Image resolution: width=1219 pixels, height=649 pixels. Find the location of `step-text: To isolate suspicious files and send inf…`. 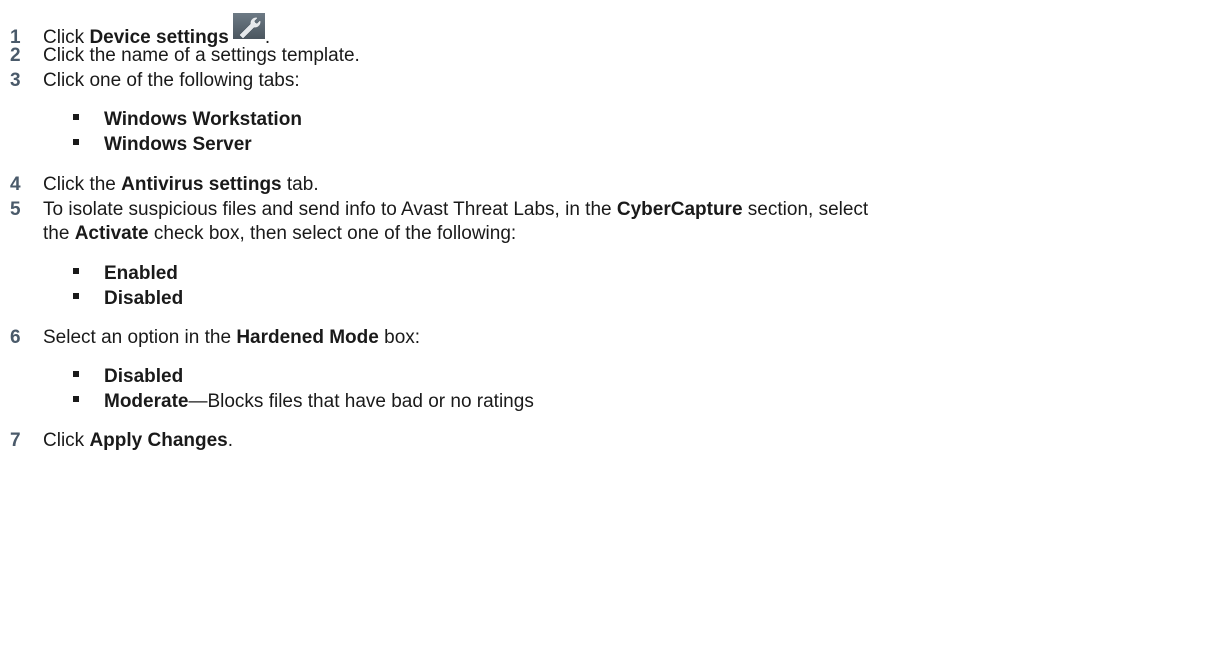

step-text: To isolate suspicious files and send inf… is located at coordinates (456, 209).